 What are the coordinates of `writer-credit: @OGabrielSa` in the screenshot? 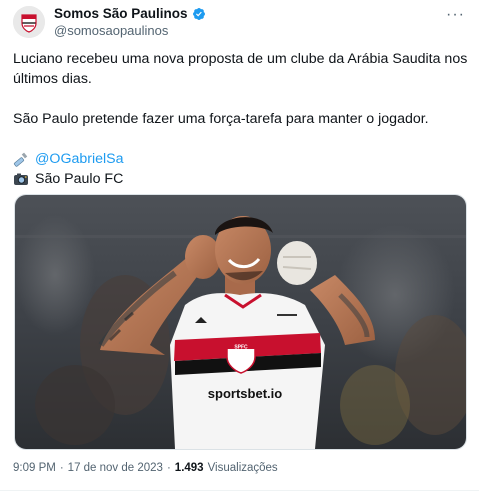 It's located at (240, 159).